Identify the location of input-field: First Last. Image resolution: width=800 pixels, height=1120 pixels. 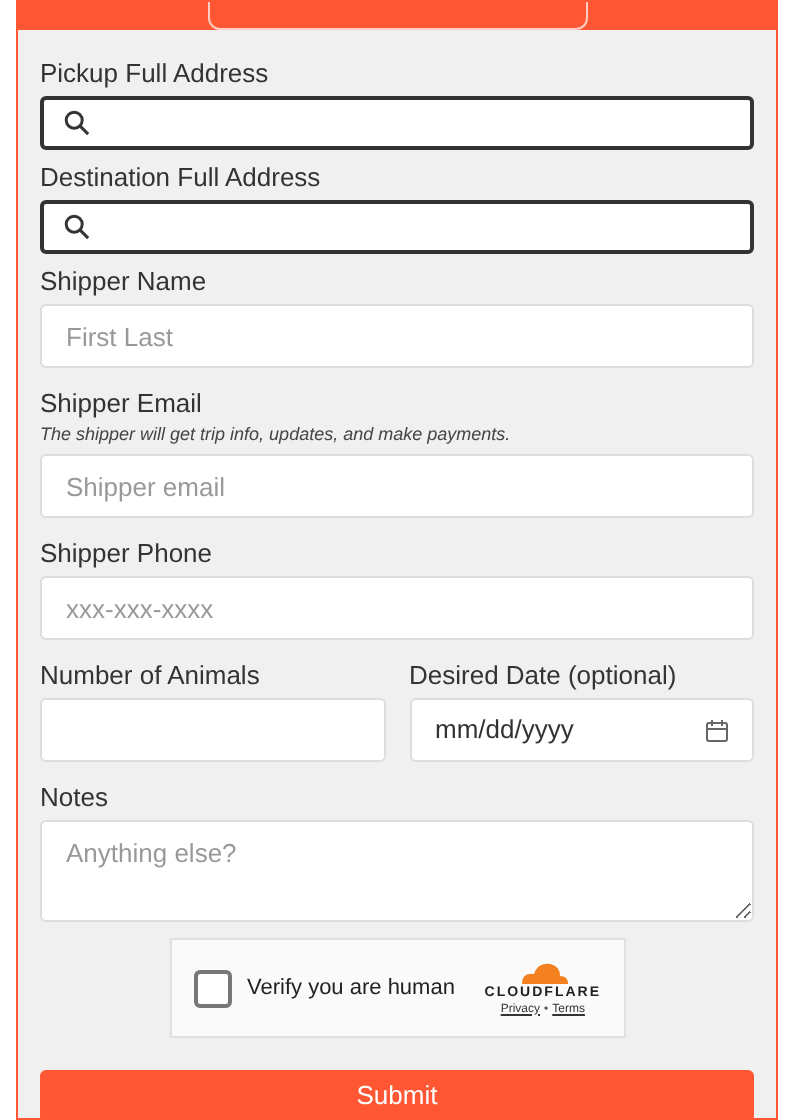
(397, 336).